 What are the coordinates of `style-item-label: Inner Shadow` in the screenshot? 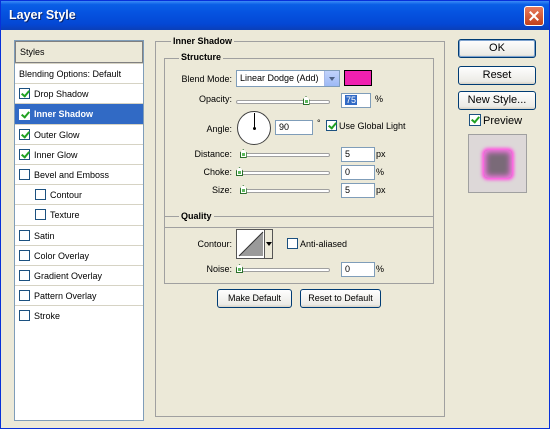 It's located at (64, 114).